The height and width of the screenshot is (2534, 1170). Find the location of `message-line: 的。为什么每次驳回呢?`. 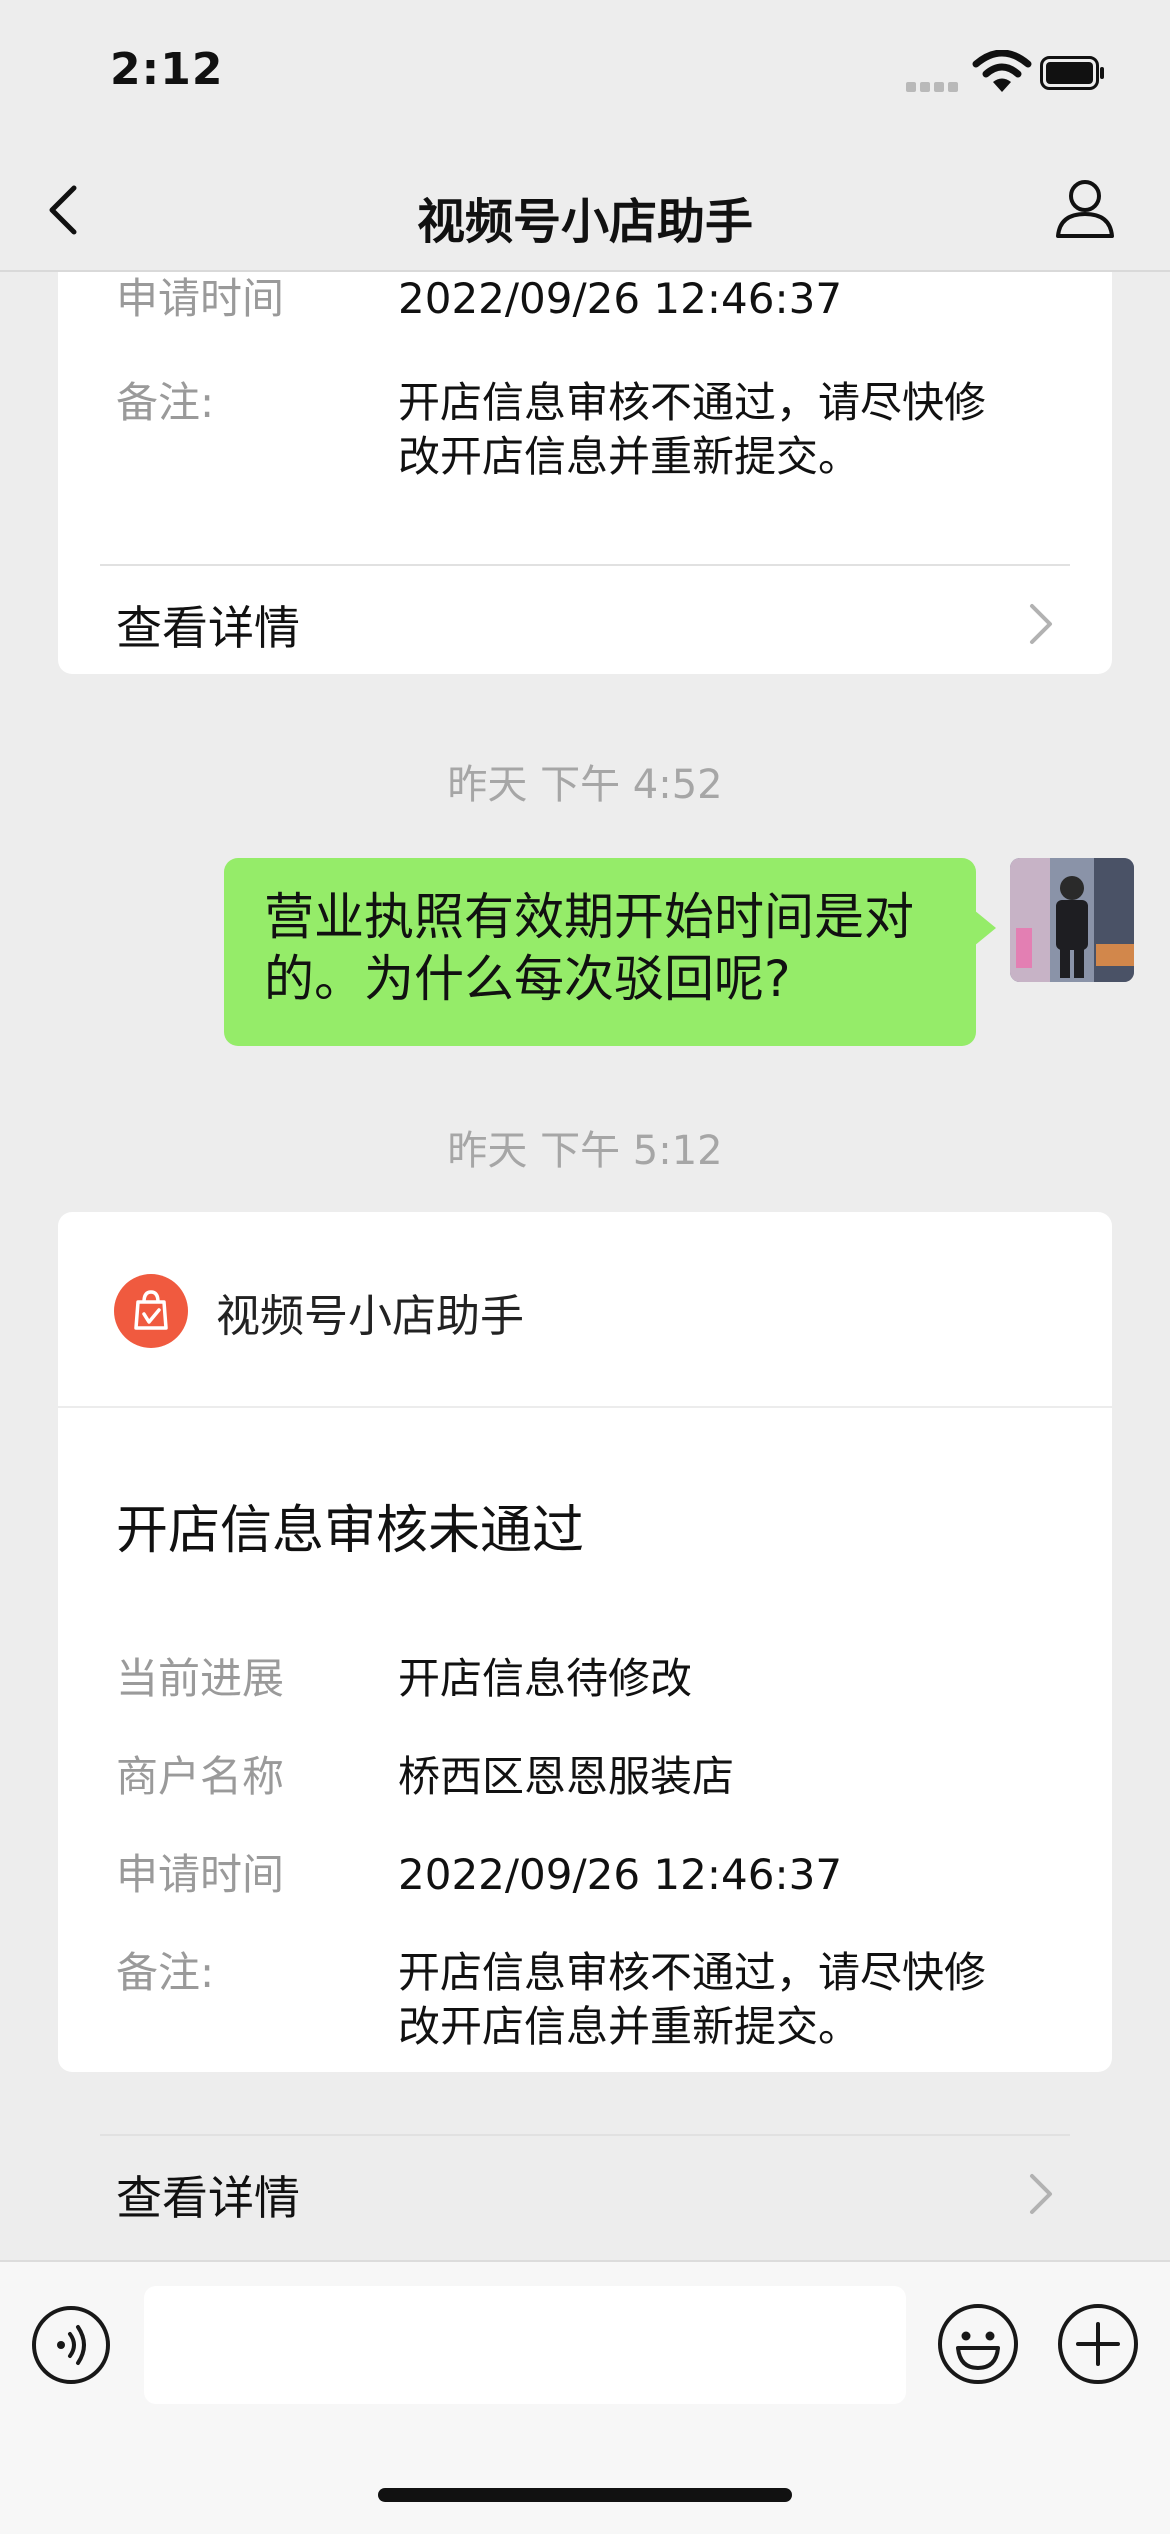

message-line: 的。为什么每次驳回呢? is located at coordinates (527, 979).